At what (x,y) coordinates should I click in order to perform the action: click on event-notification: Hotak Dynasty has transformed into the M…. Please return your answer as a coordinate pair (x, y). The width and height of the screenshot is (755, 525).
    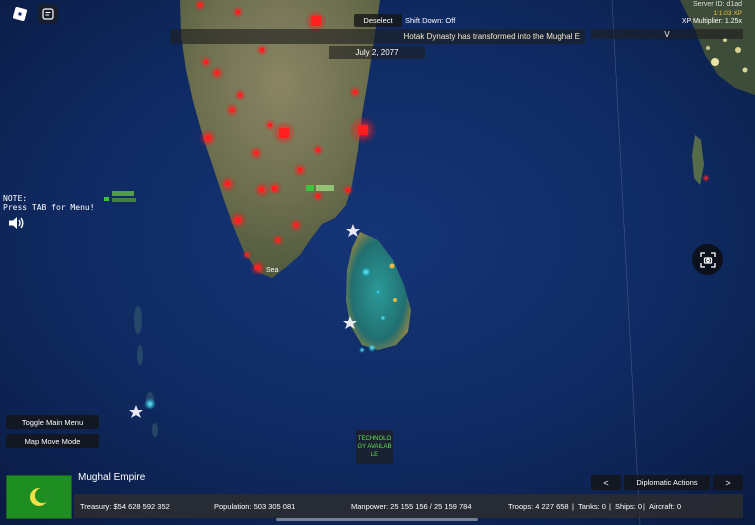
    Looking at the image, I should click on (377, 36).